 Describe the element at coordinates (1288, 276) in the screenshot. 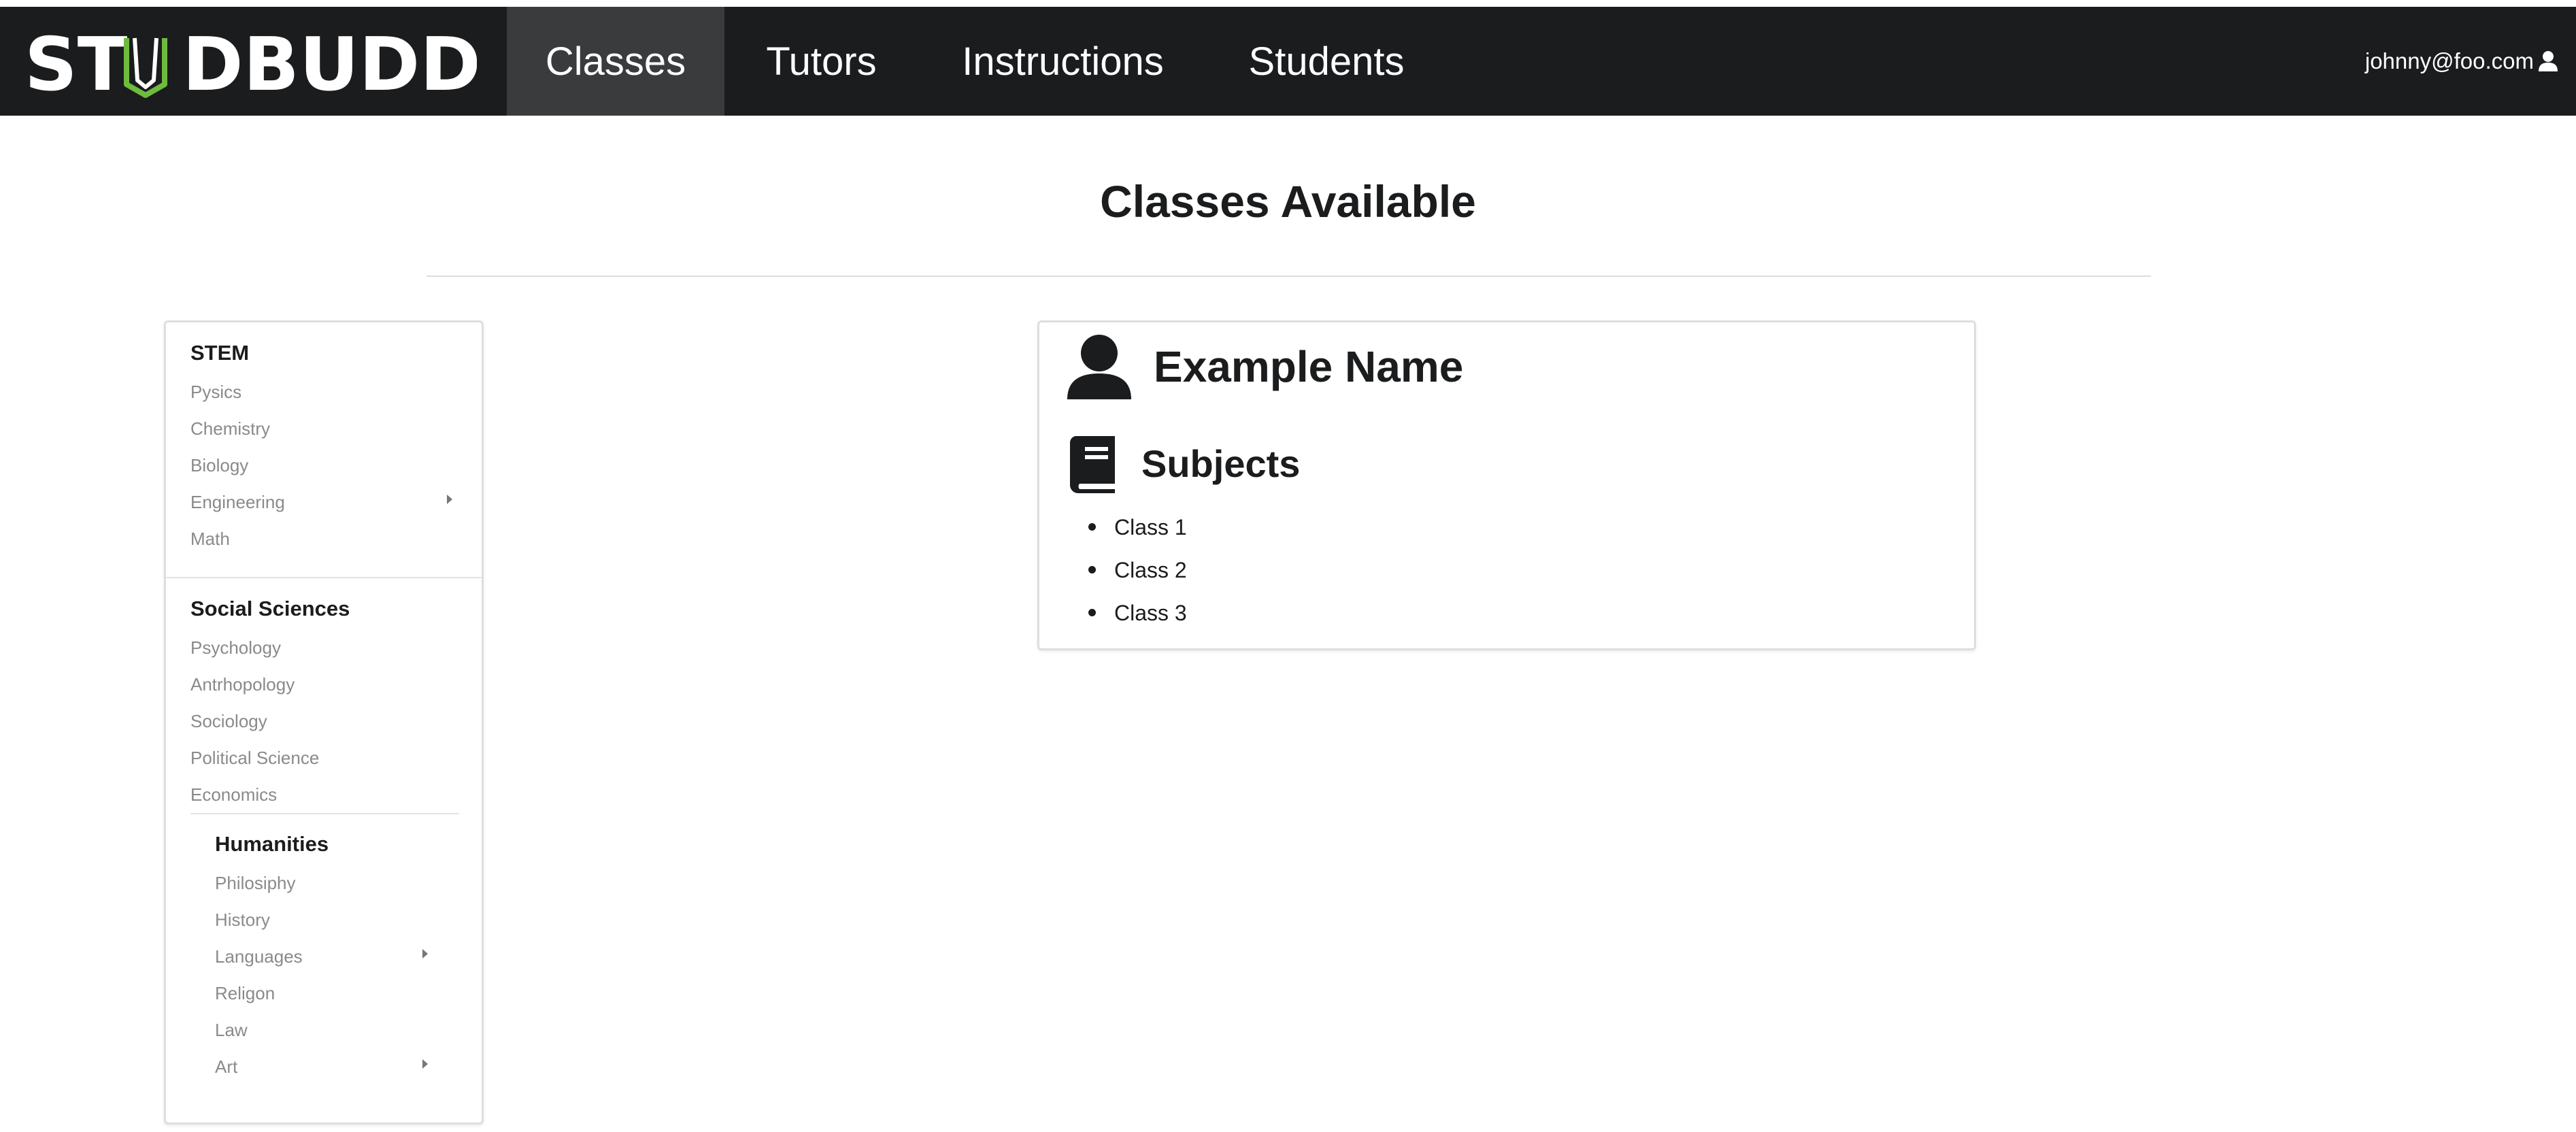

I see `title-divider` at that location.